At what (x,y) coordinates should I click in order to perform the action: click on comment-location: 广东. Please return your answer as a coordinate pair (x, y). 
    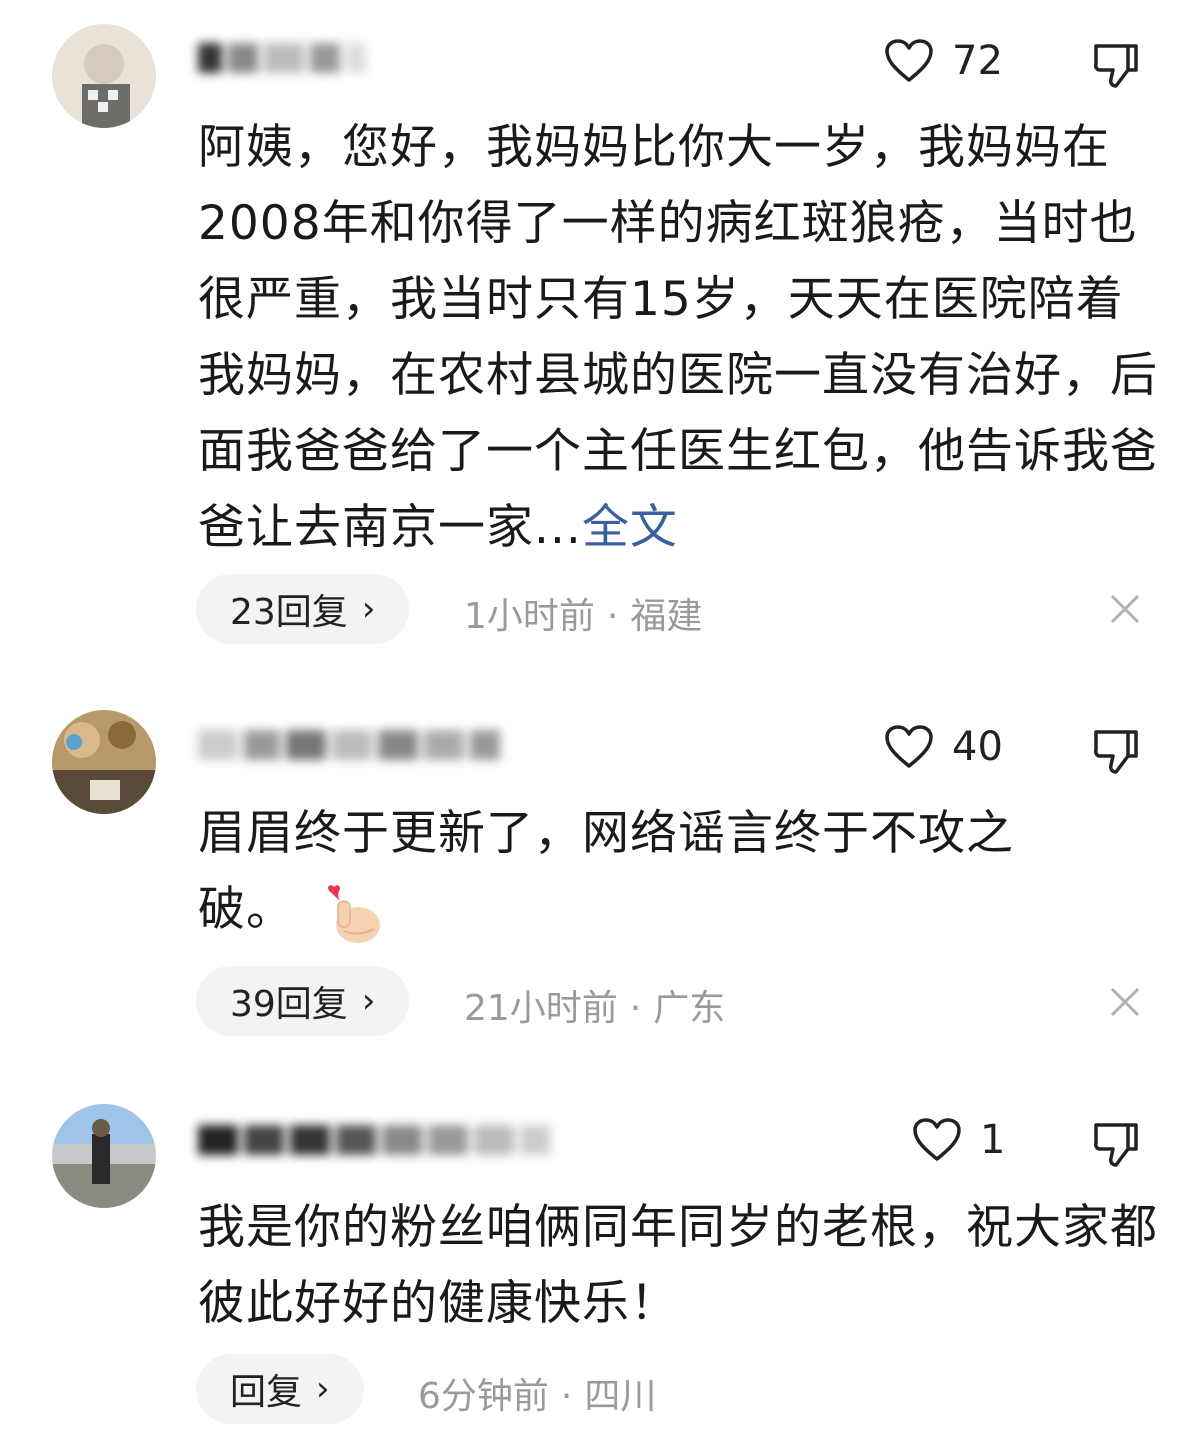
    Looking at the image, I should click on (689, 1008).